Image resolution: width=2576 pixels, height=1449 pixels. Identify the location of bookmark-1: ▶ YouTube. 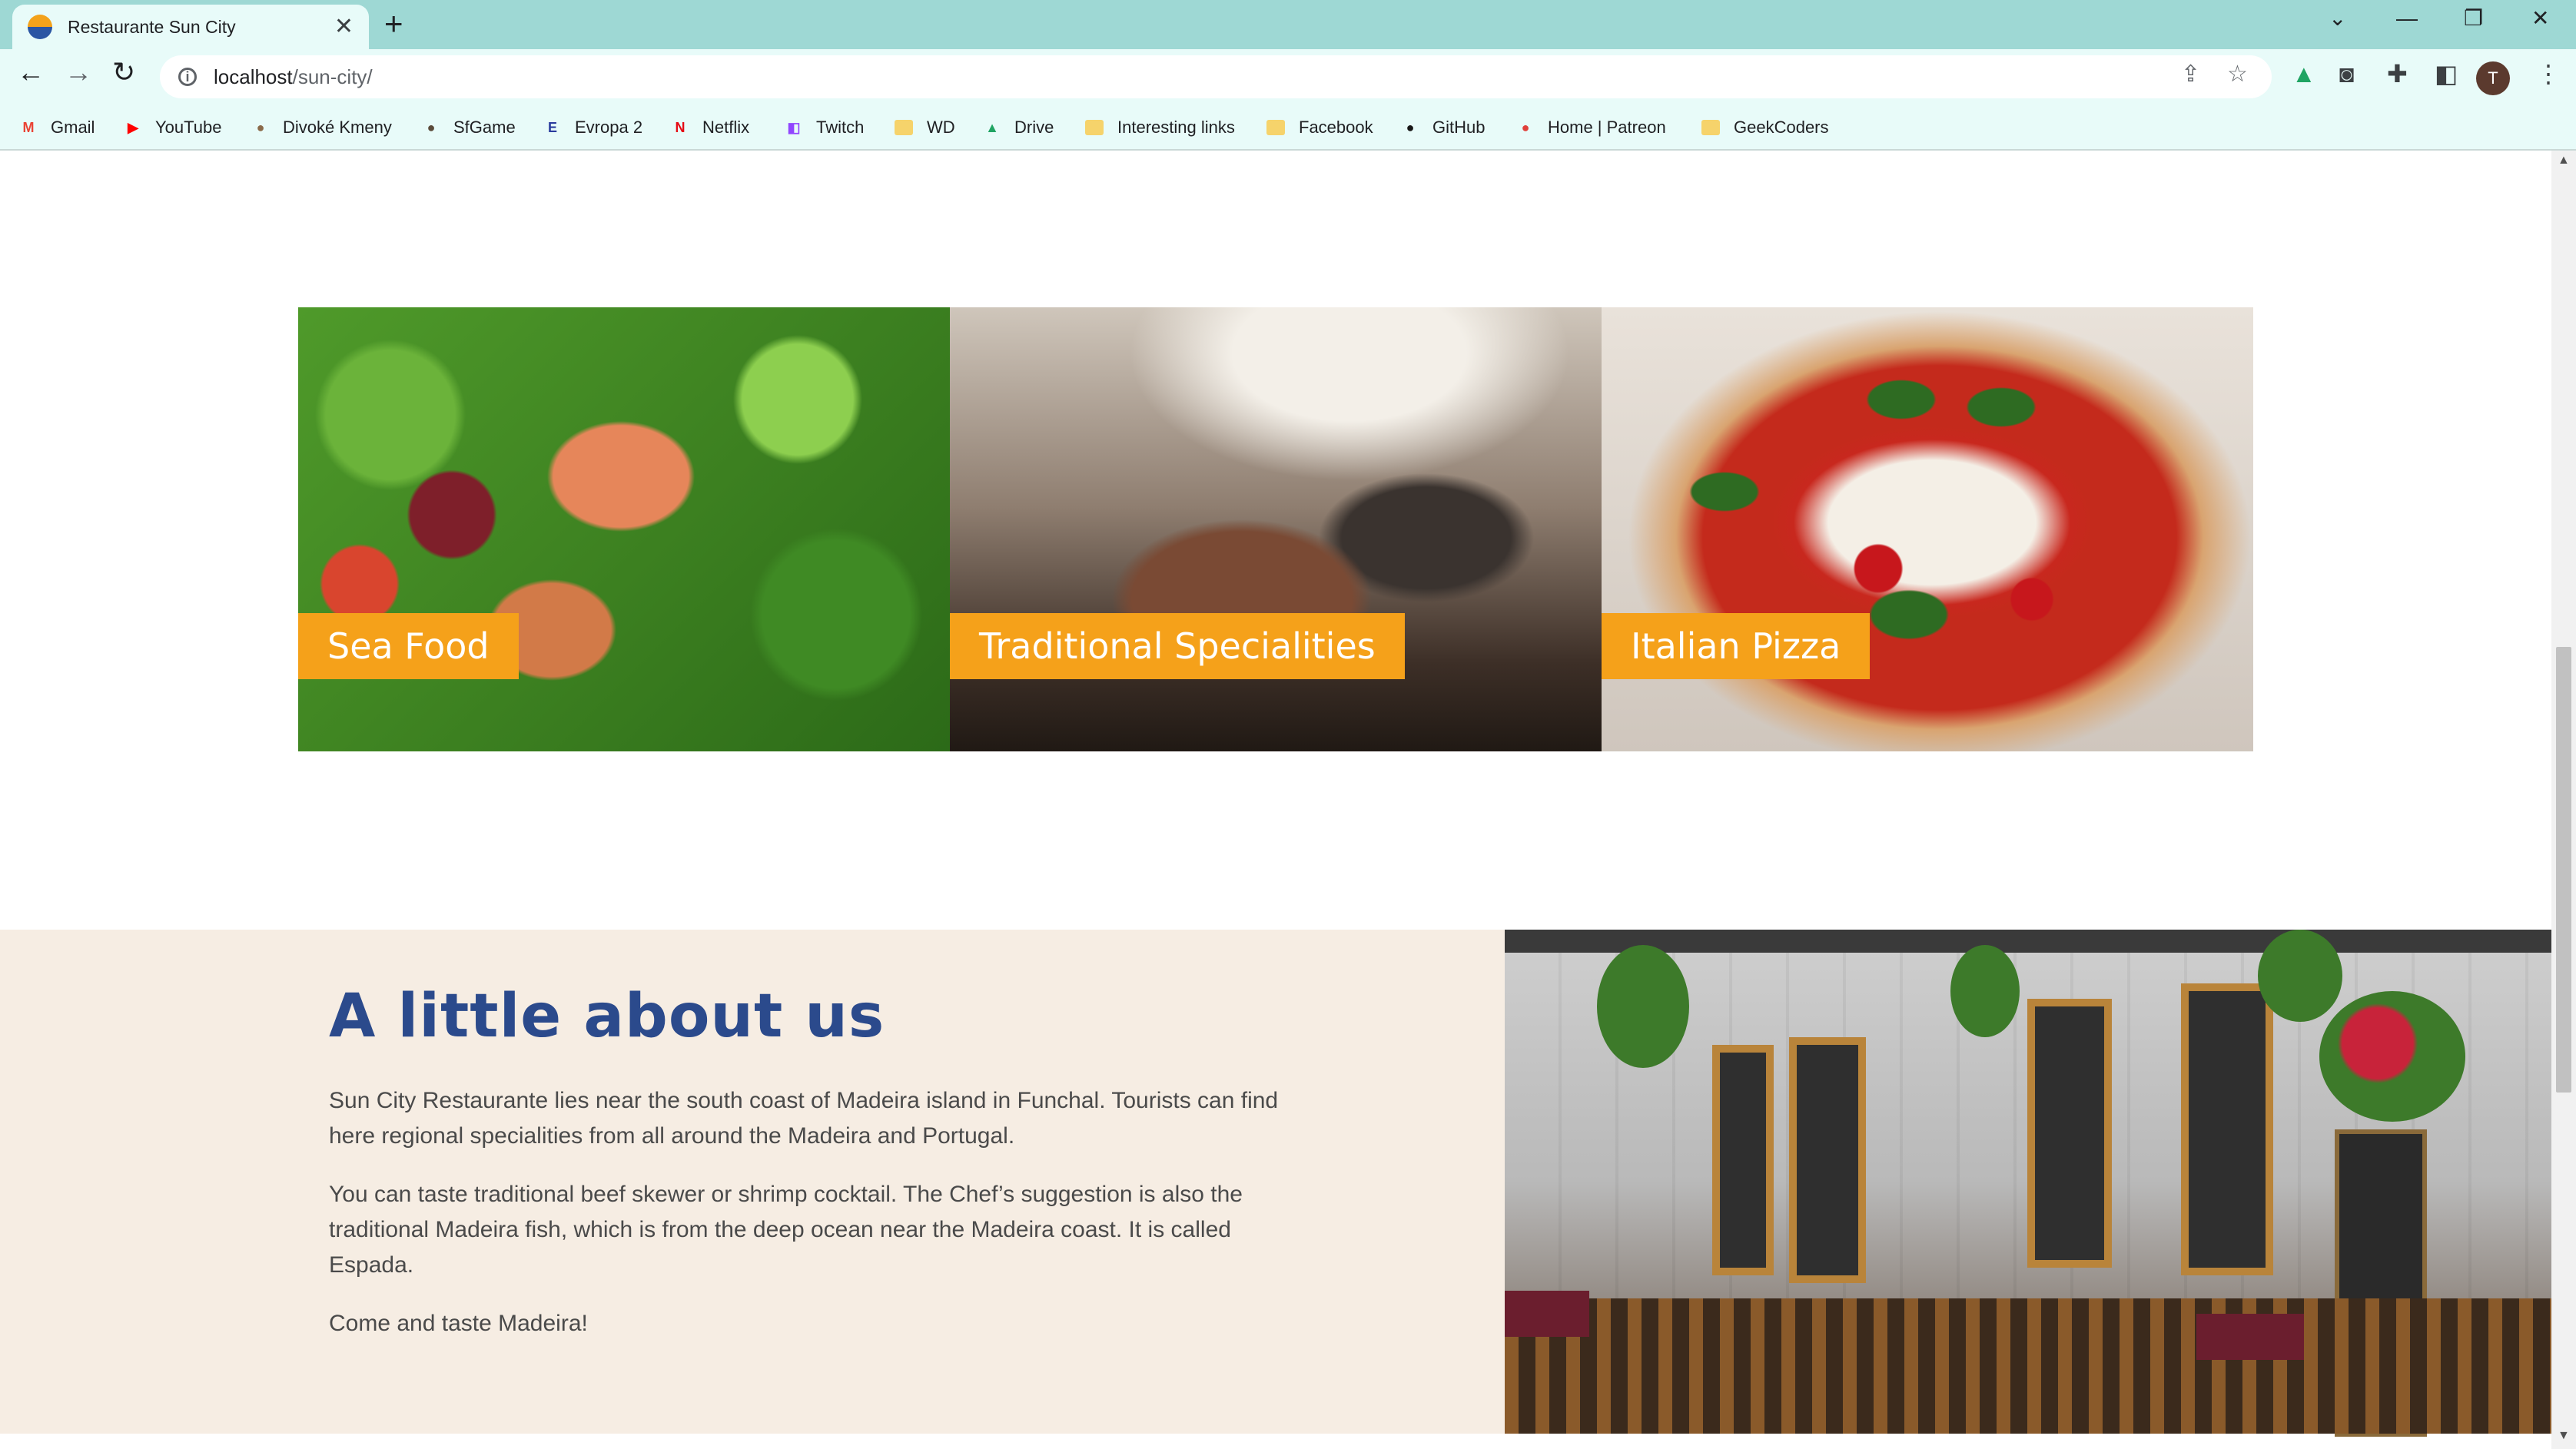
(172, 128).